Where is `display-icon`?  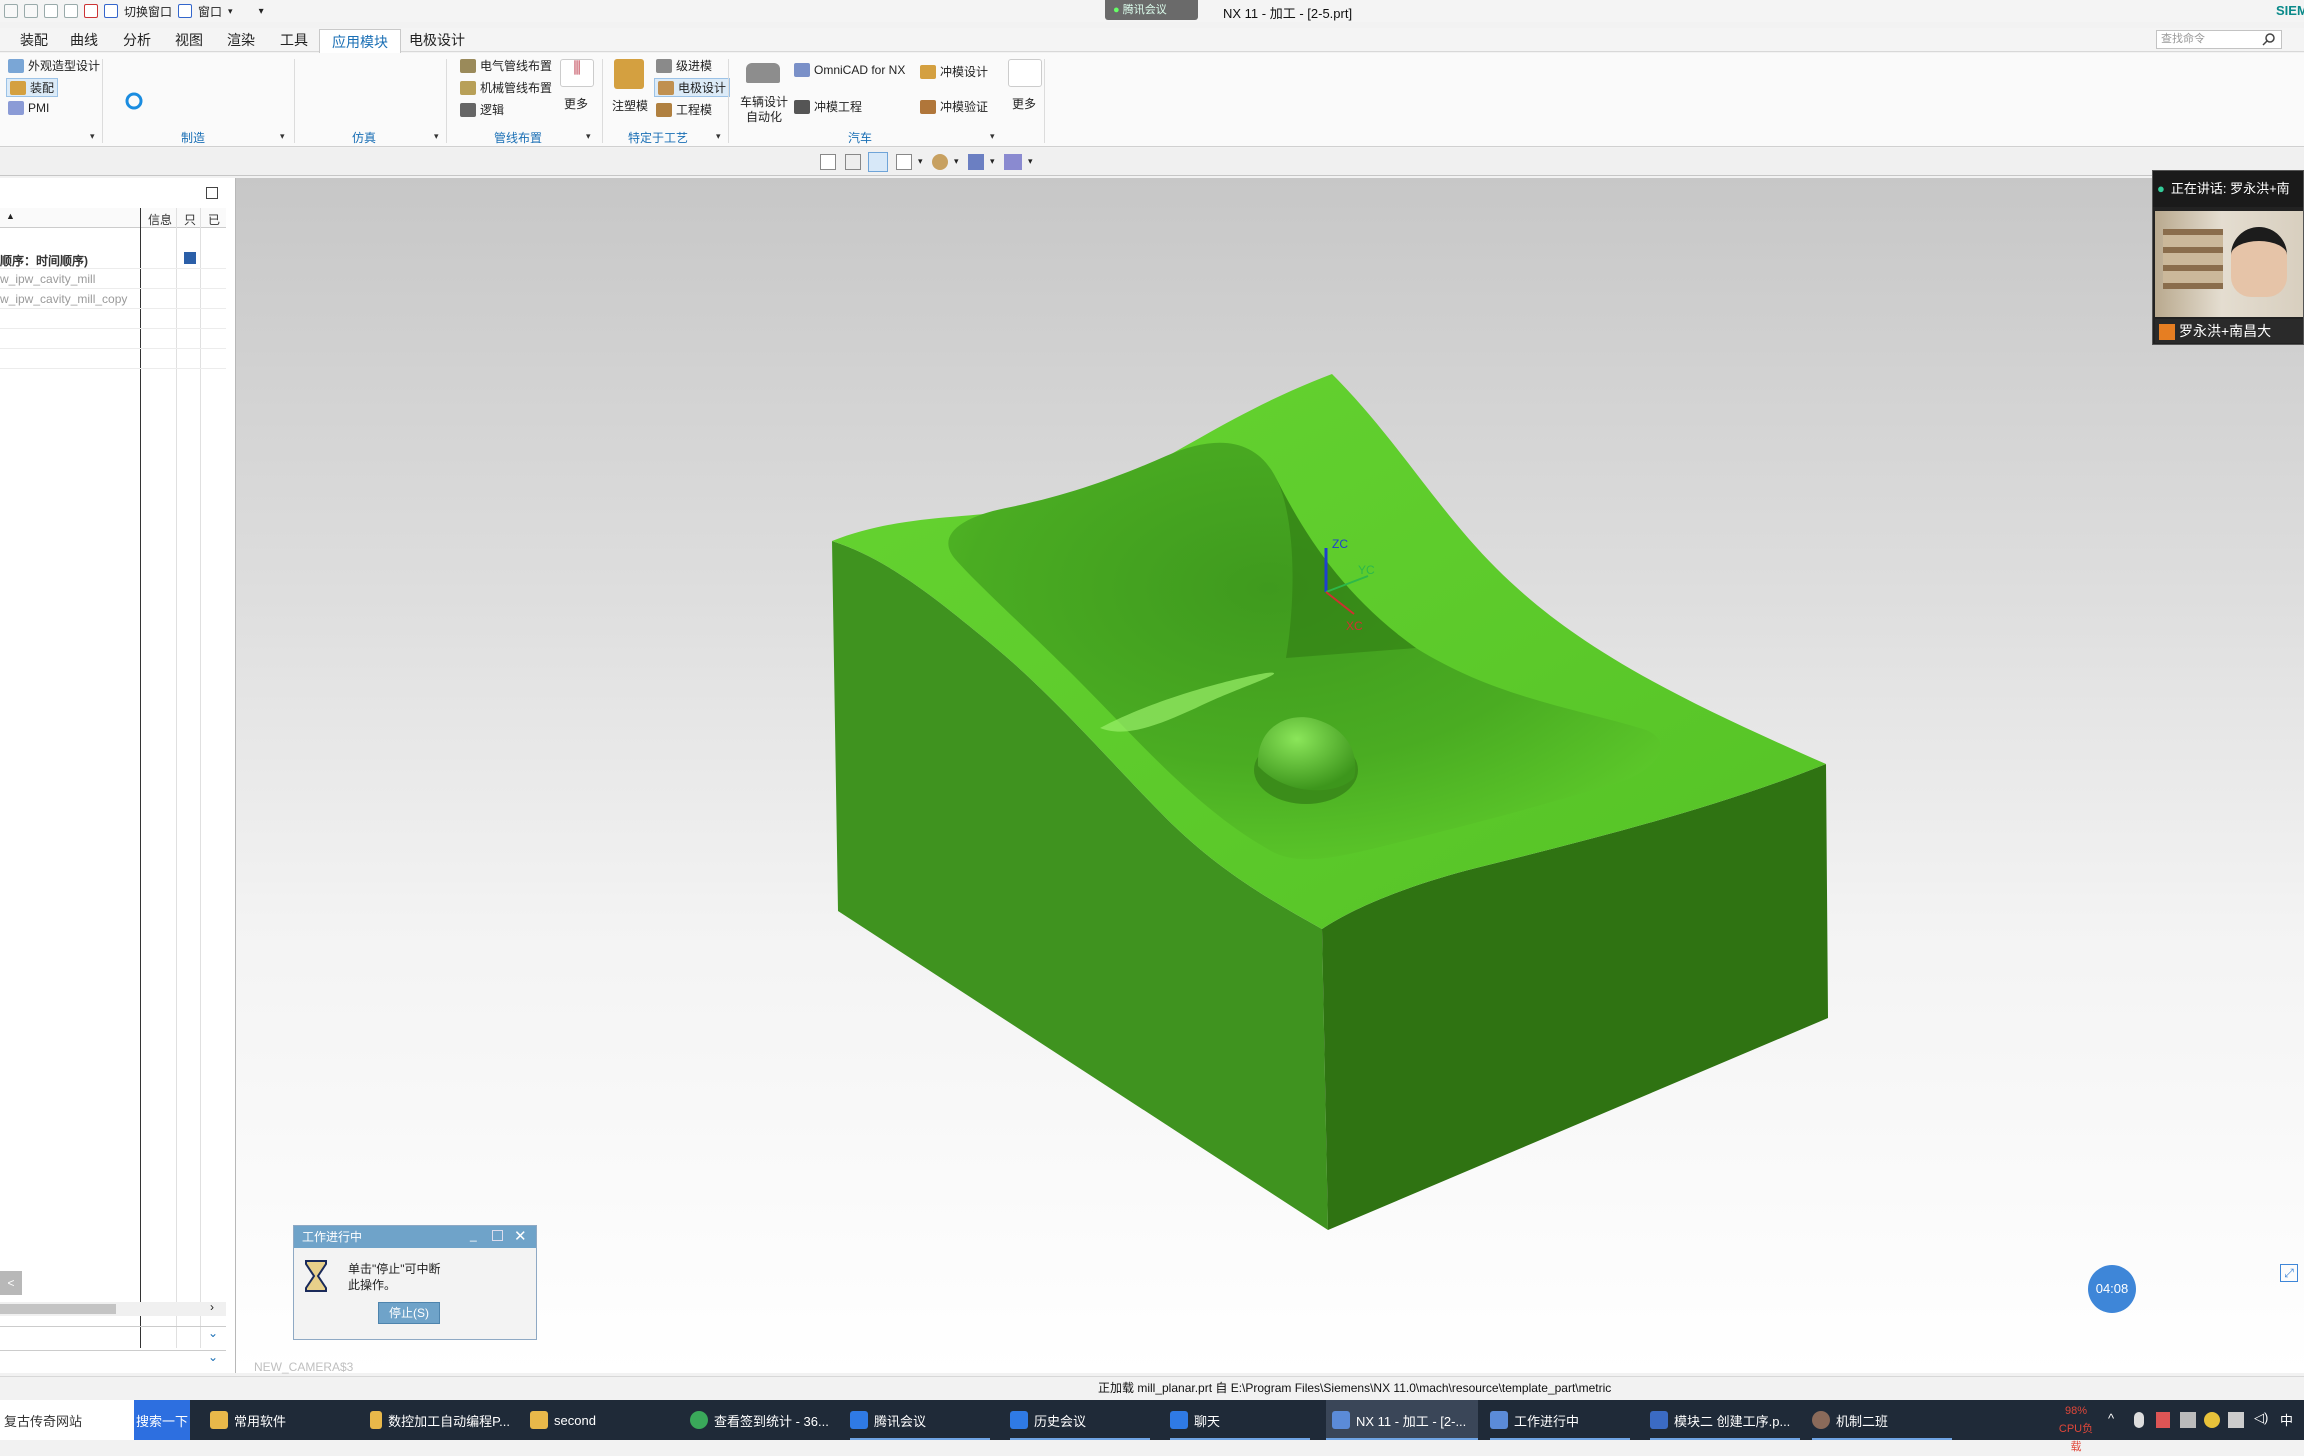
display-icon is located at coordinates (2236, 1420).